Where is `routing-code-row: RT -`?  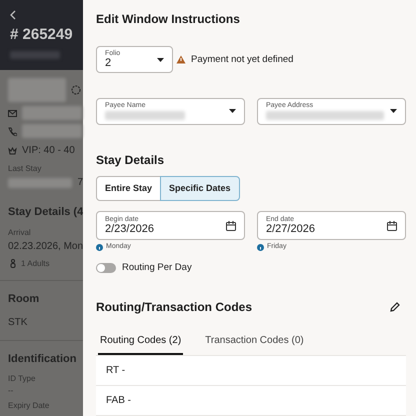 routing-code-row: RT - is located at coordinates (251, 371).